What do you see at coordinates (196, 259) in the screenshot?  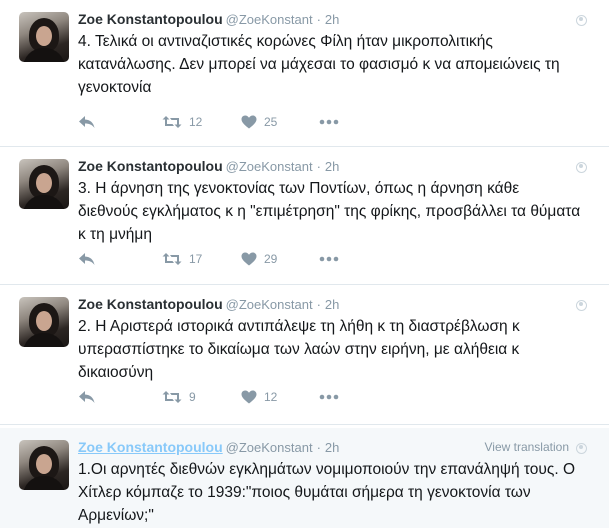 I see `retweet-count: 17` at bounding box center [196, 259].